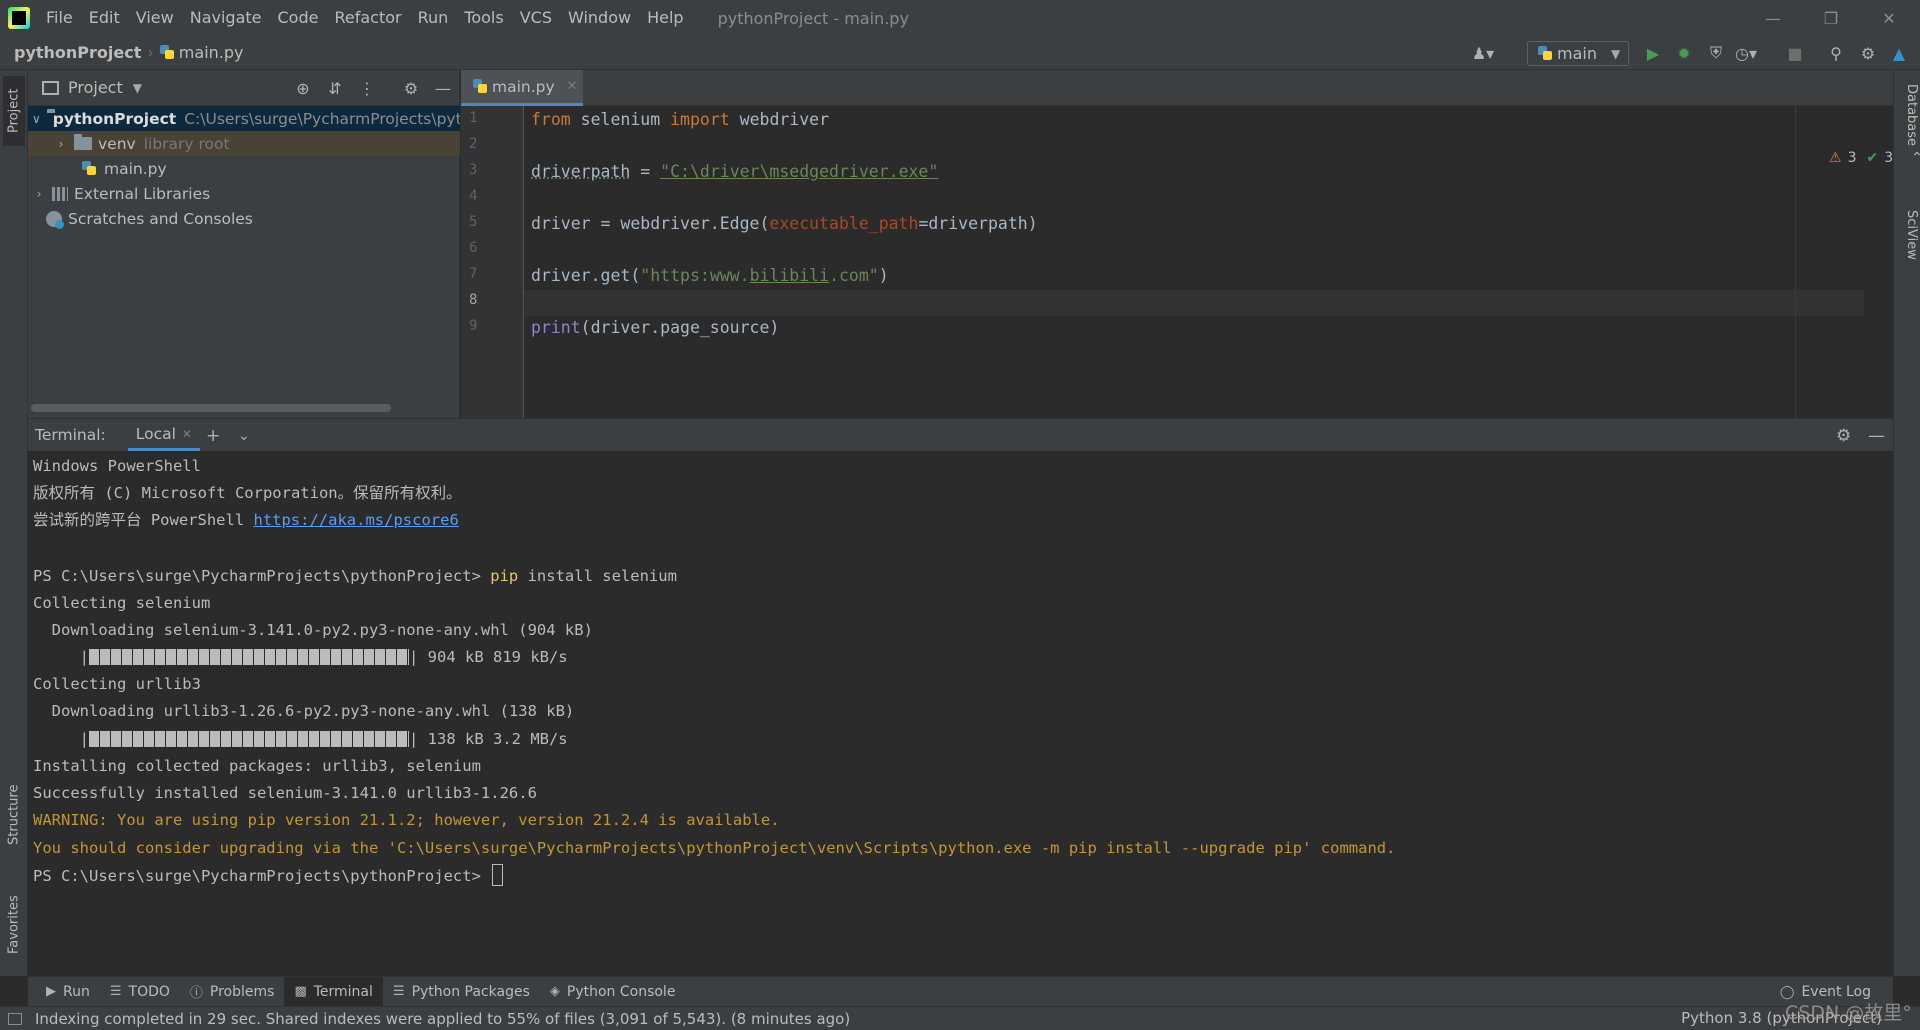 Image resolution: width=1920 pixels, height=1030 pixels. What do you see at coordinates (1716, 52) in the screenshot?
I see `coverage-icon: ⛨` at bounding box center [1716, 52].